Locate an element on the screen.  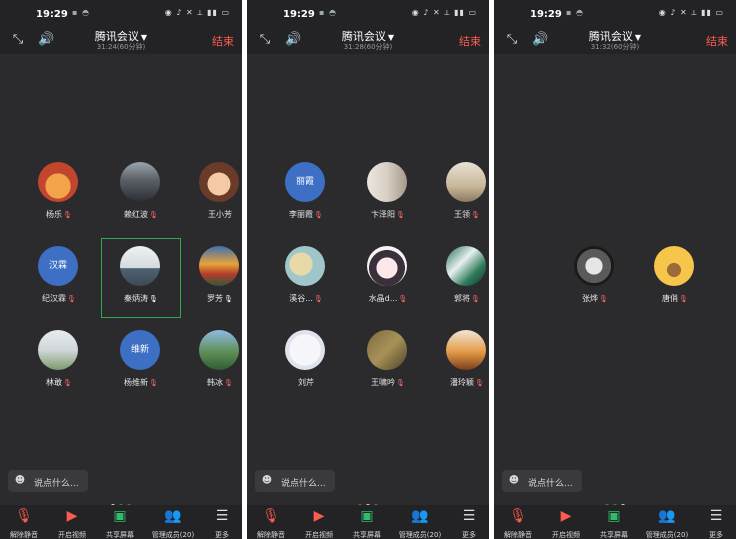
more-label: 更多 is located at coordinates (716, 535).